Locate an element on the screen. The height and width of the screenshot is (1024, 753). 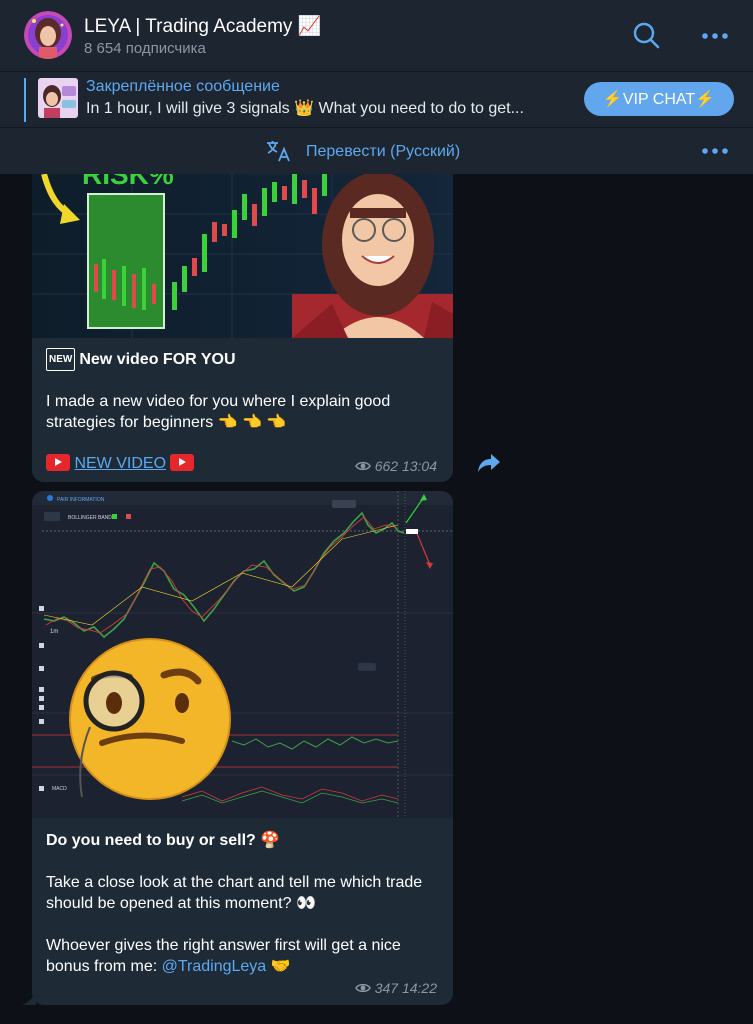
translate-bar: Перевести (Русский) is located at coordinates (376, 151).